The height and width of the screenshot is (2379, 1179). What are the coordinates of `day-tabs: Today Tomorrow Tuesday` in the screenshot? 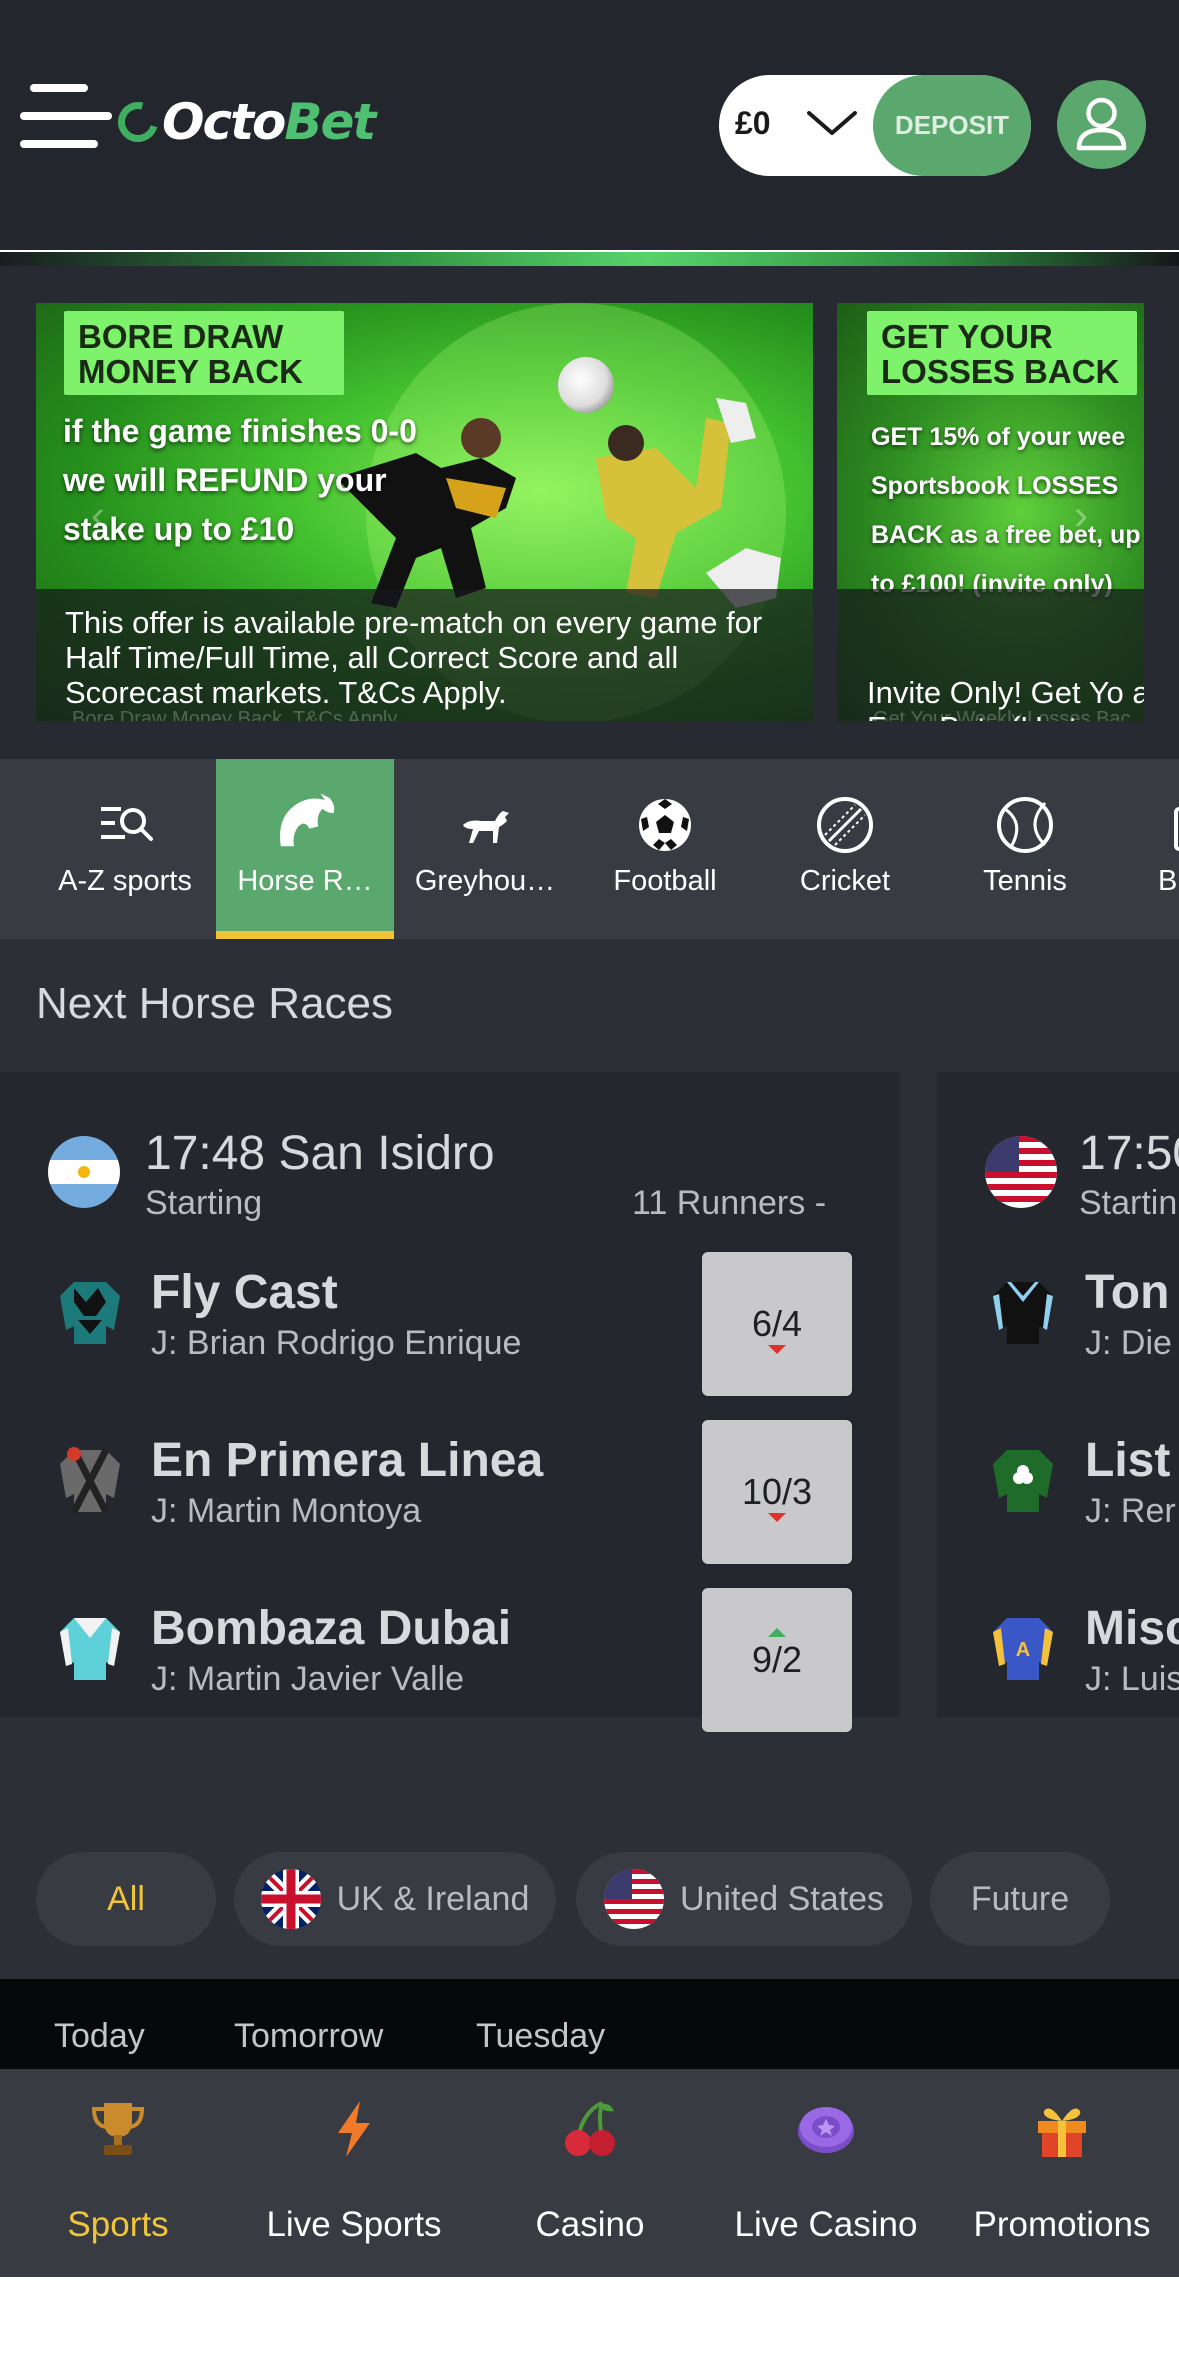 It's located at (589, 2024).